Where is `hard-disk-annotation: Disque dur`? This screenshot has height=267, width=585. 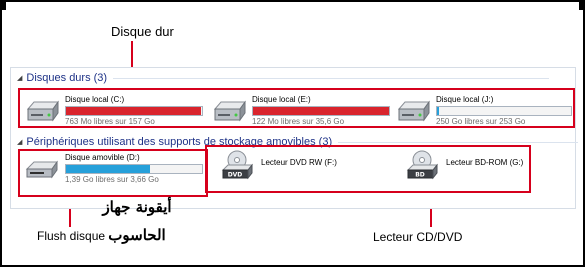
hard-disk-annotation: Disque dur is located at coordinates (142, 31).